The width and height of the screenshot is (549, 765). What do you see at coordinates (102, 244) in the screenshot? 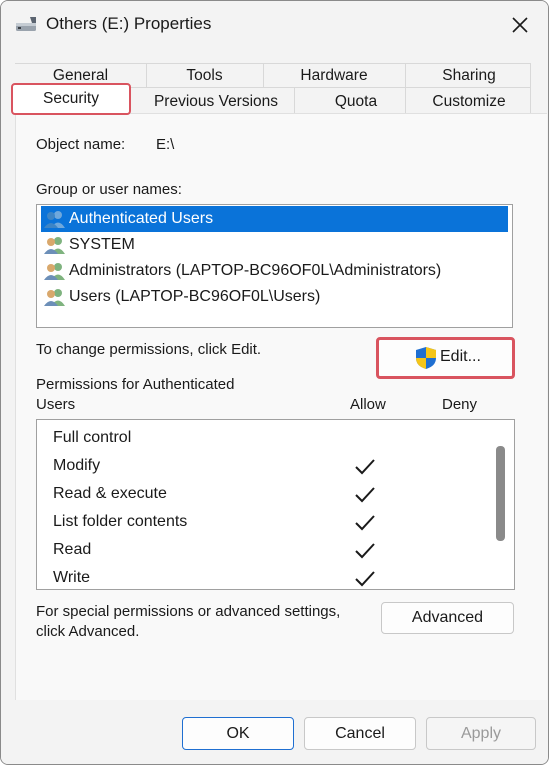
I see `user-name: SYSTEM` at bounding box center [102, 244].